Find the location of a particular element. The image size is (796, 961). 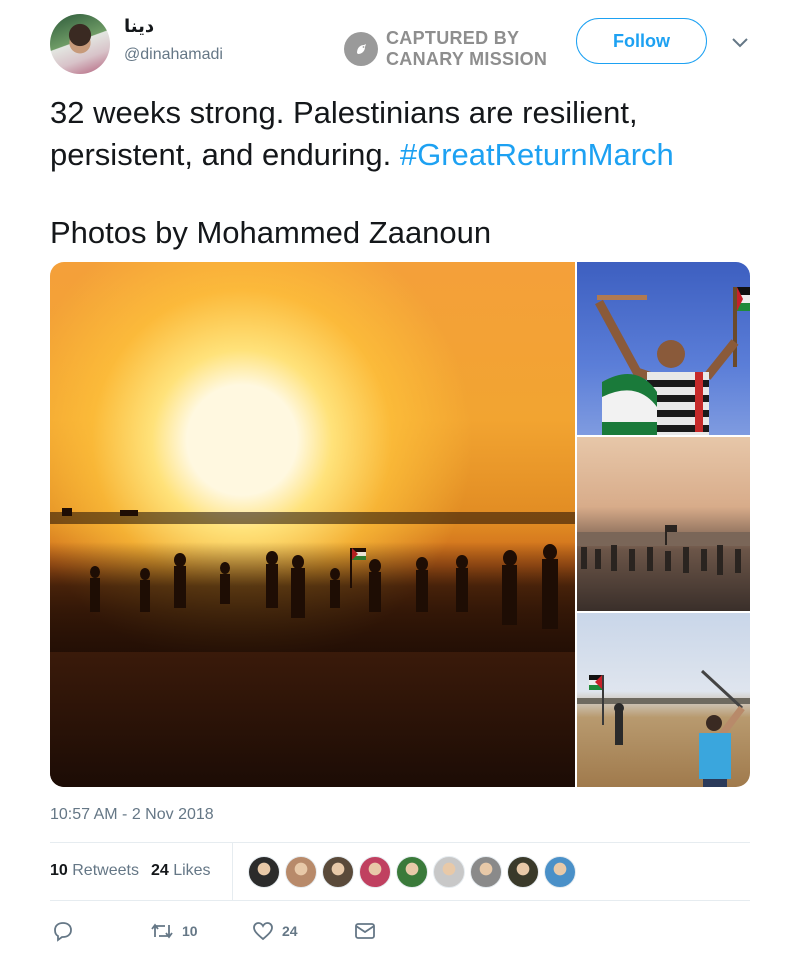

stats-separator is located at coordinates (232, 871).